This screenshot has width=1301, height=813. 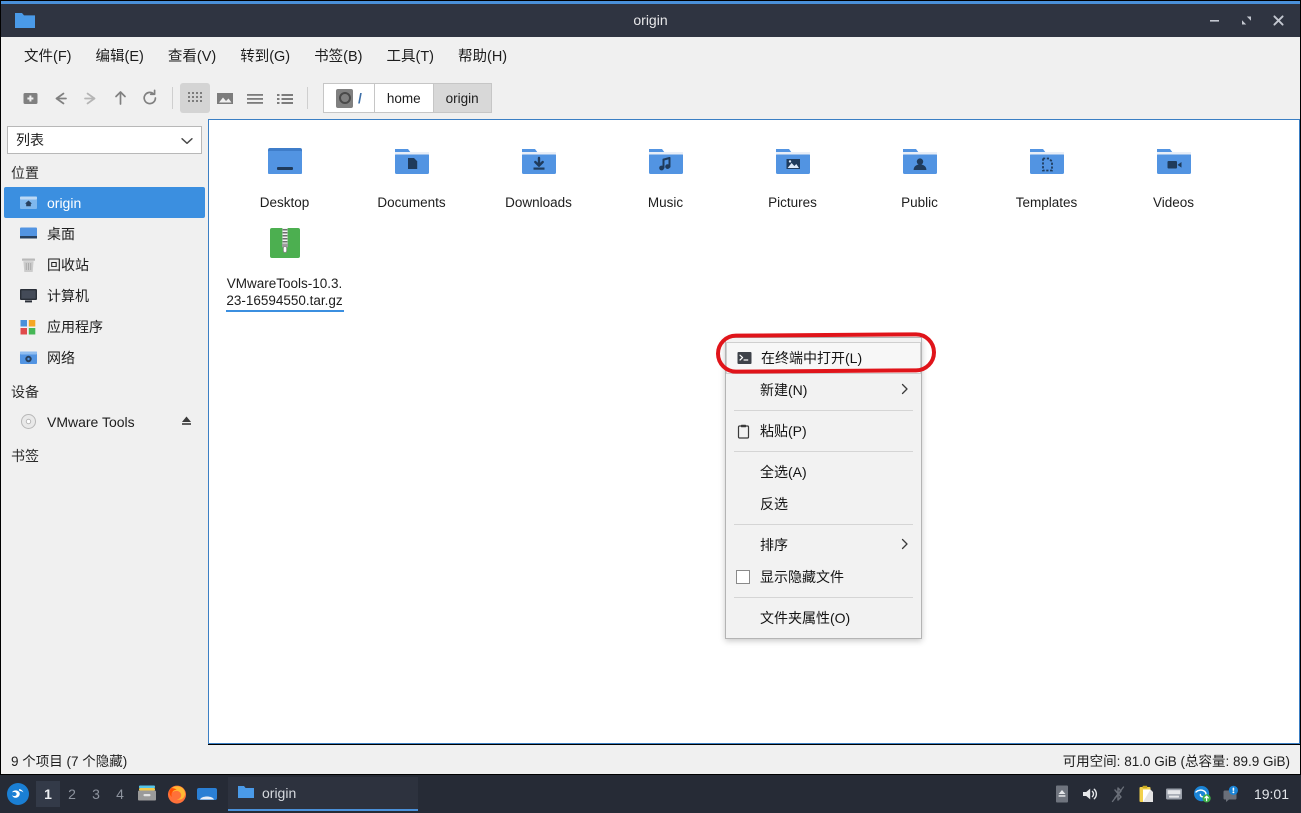 I want to click on sidebar-item-label-origin: origin, so click(x=64, y=202).